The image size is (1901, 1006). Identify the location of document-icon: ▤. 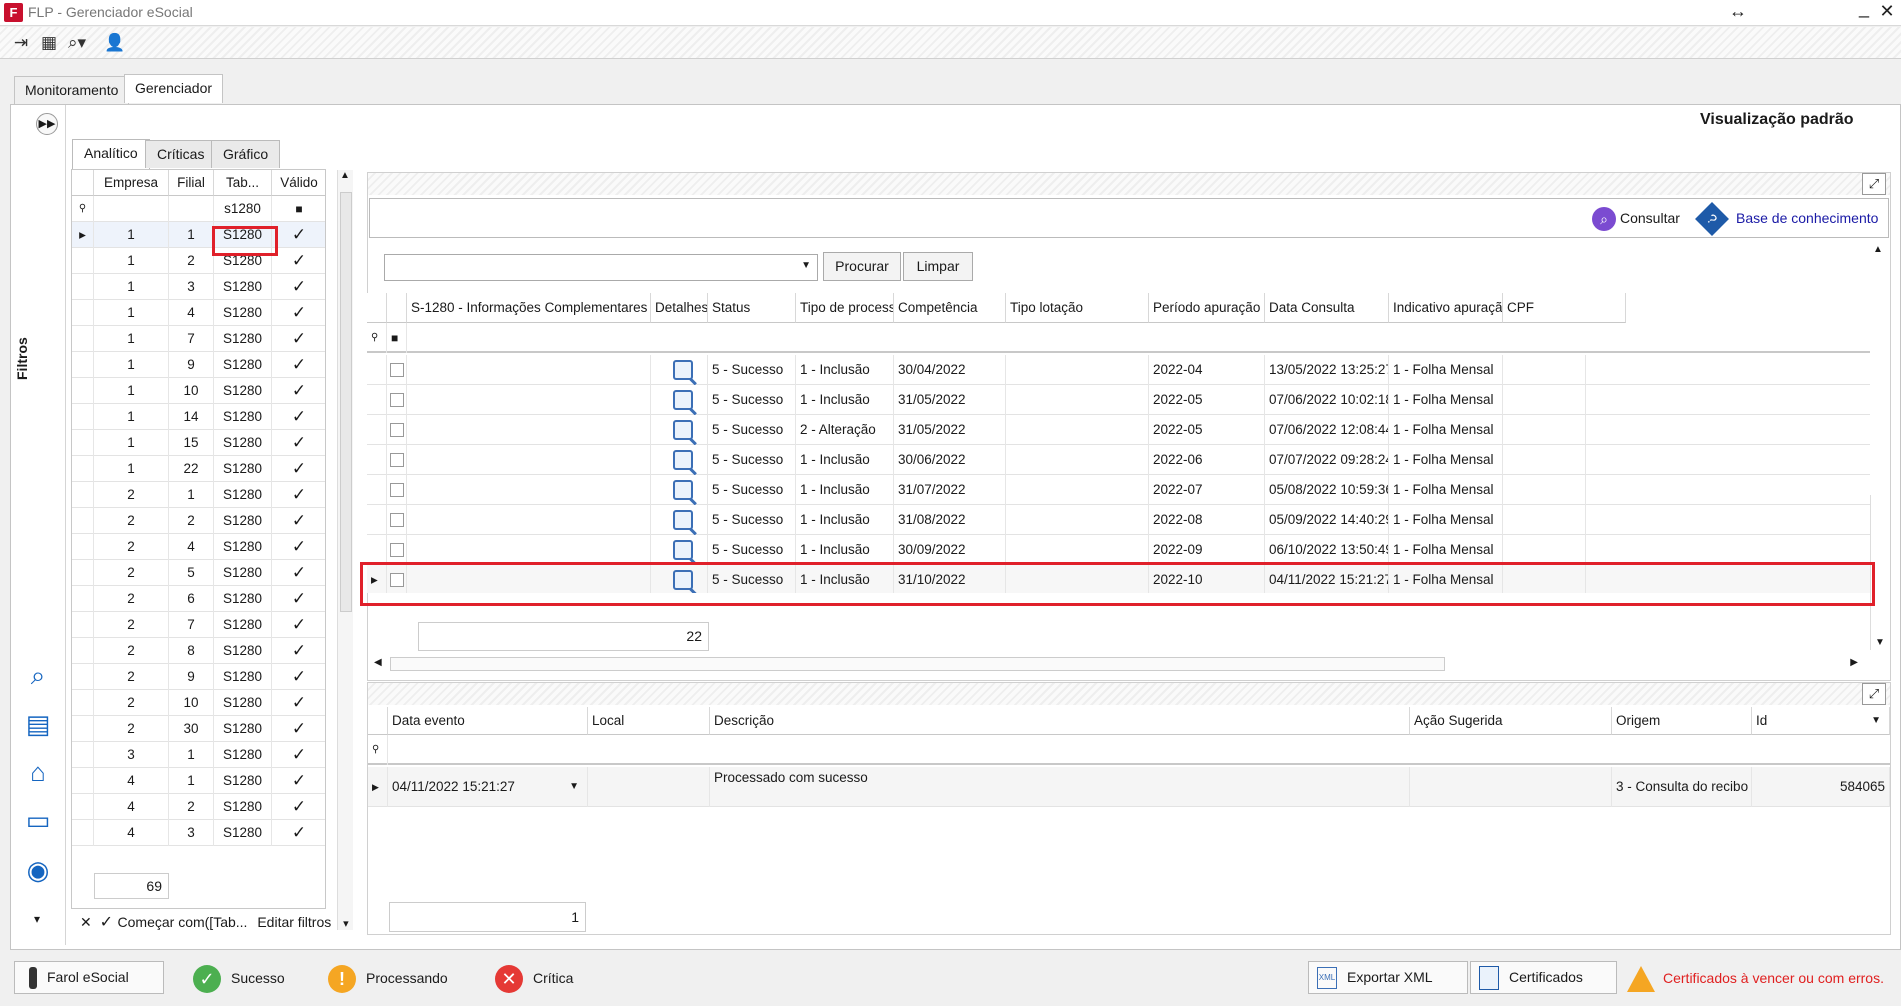
(38, 724).